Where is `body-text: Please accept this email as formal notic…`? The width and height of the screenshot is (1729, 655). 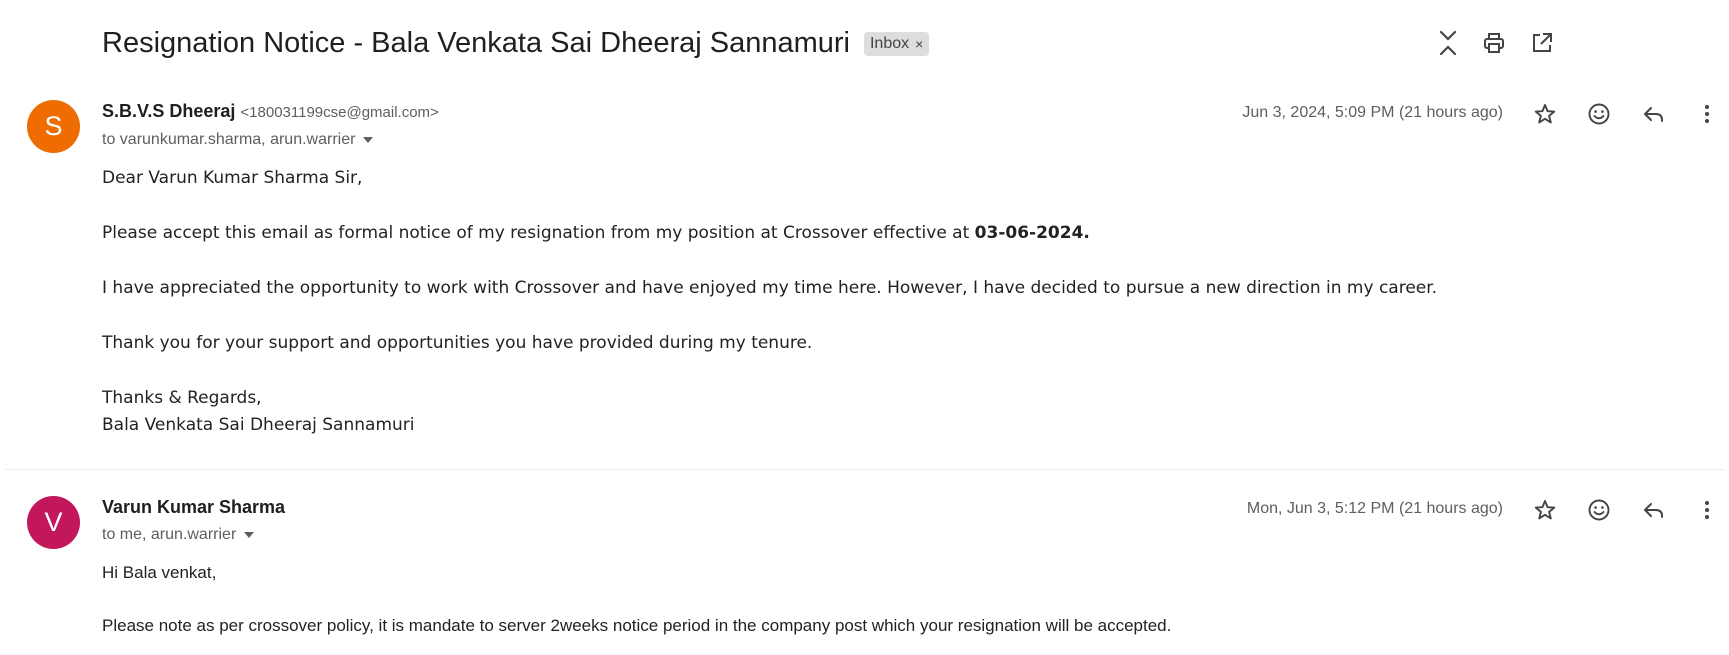 body-text: Please accept this email as formal notic… is located at coordinates (538, 233).